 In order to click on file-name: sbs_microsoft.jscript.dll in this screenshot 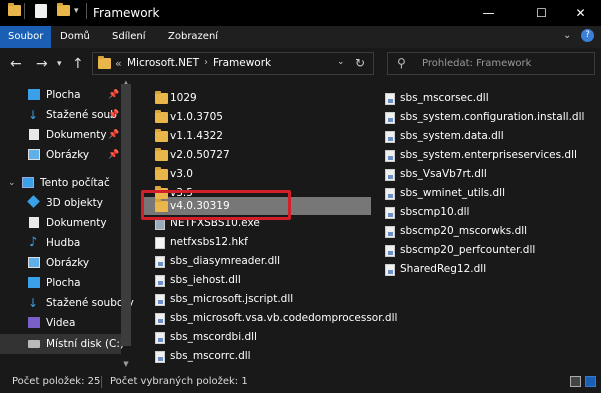, I will do `click(232, 299)`.